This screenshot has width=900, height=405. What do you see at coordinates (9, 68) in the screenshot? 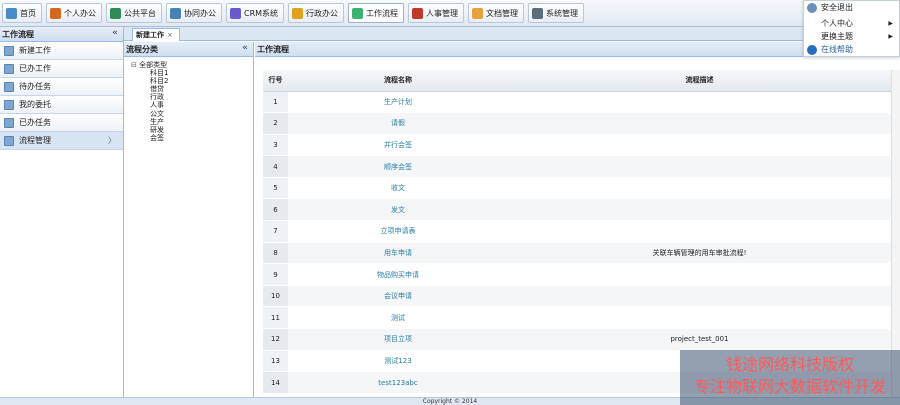
I see `done-work-icon` at bounding box center [9, 68].